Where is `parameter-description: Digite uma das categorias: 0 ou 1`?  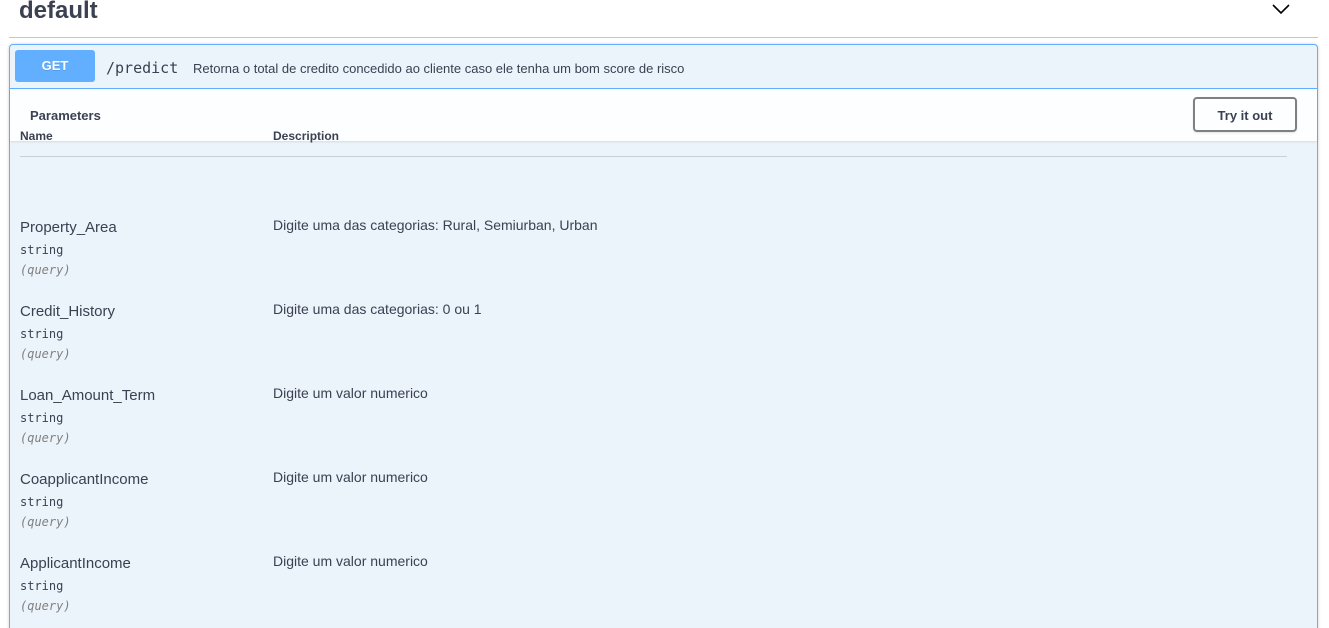 parameter-description: Digite uma das categorias: 0 ou 1 is located at coordinates (377, 309).